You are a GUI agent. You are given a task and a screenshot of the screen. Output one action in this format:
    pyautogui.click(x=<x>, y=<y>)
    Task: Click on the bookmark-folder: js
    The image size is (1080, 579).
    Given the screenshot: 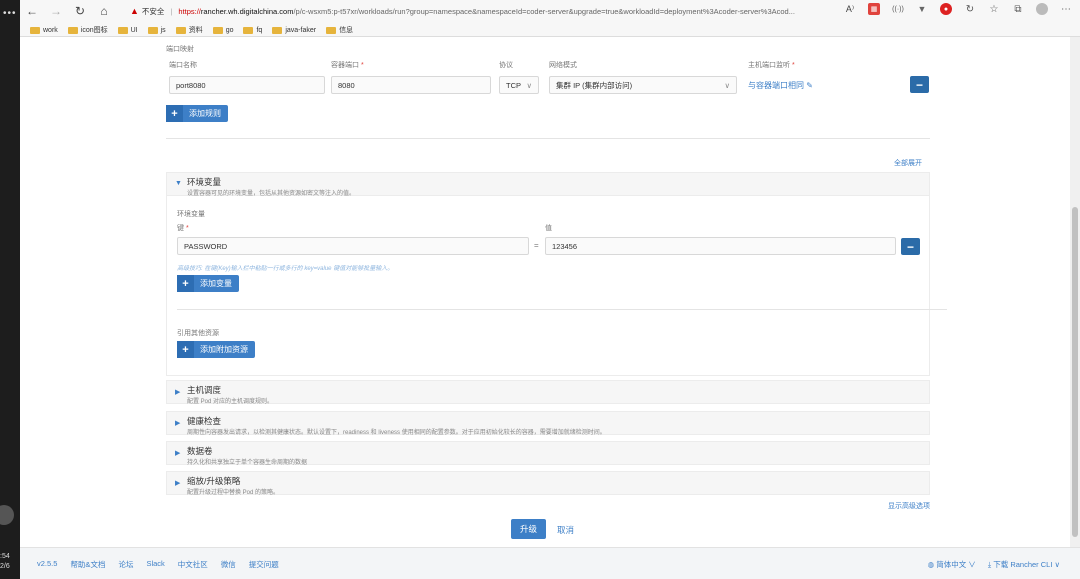 What is the action you would take?
    pyautogui.click(x=156, y=30)
    